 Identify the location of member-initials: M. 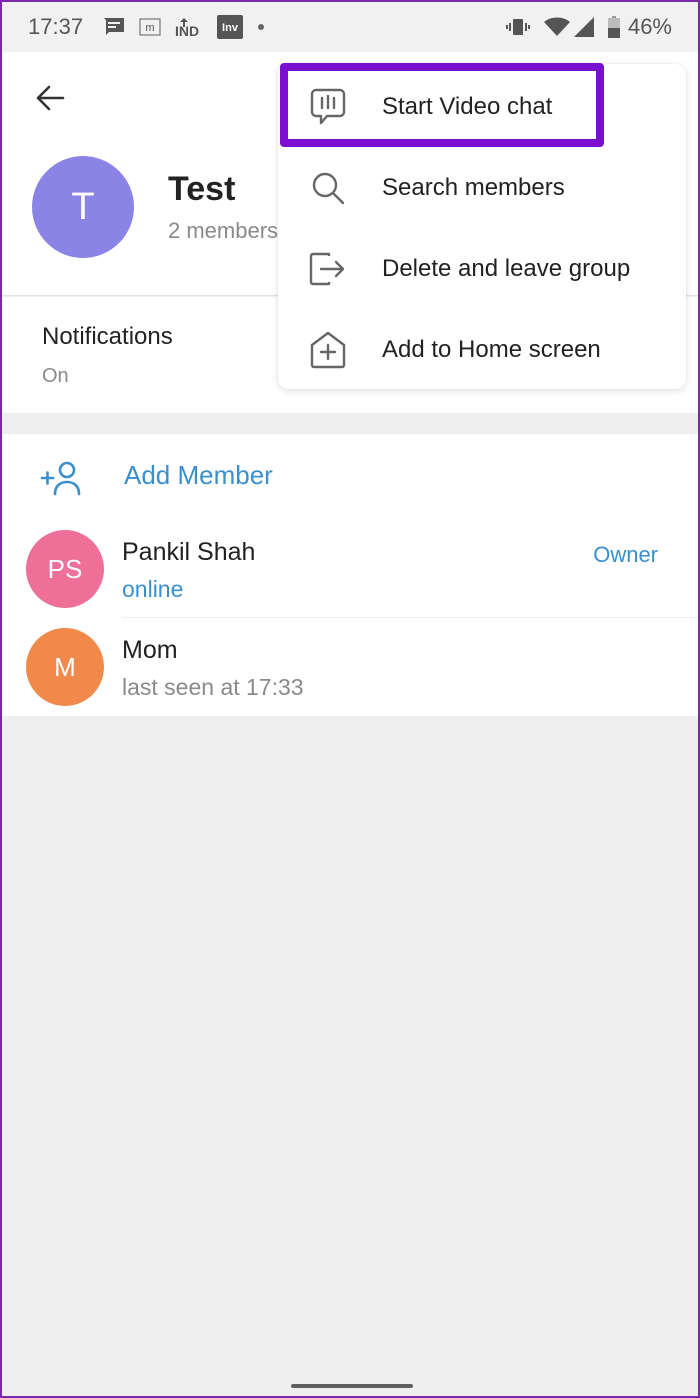
(65, 666).